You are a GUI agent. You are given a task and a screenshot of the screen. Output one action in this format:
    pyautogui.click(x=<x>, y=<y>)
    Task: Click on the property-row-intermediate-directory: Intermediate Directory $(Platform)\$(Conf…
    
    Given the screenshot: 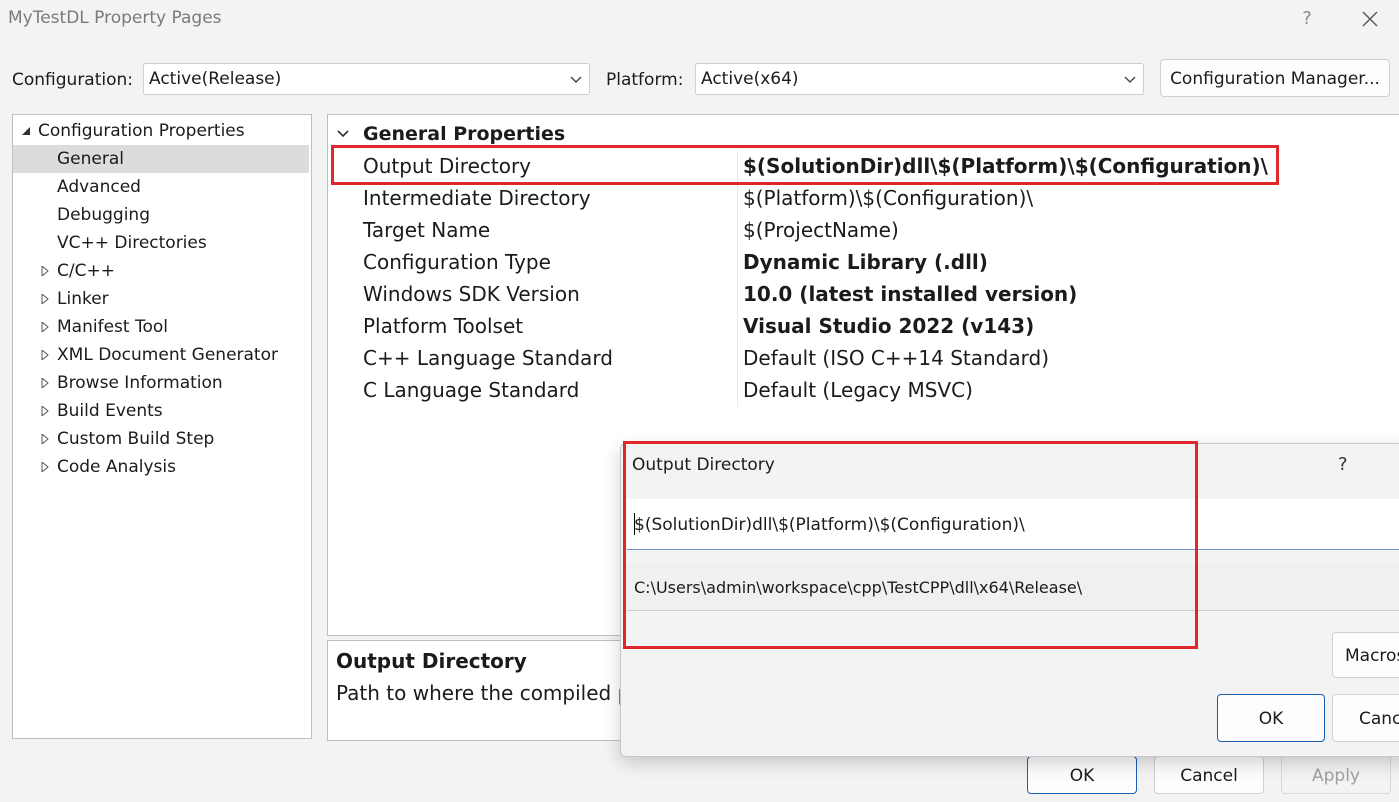 What is the action you would take?
    pyautogui.click(x=878, y=199)
    